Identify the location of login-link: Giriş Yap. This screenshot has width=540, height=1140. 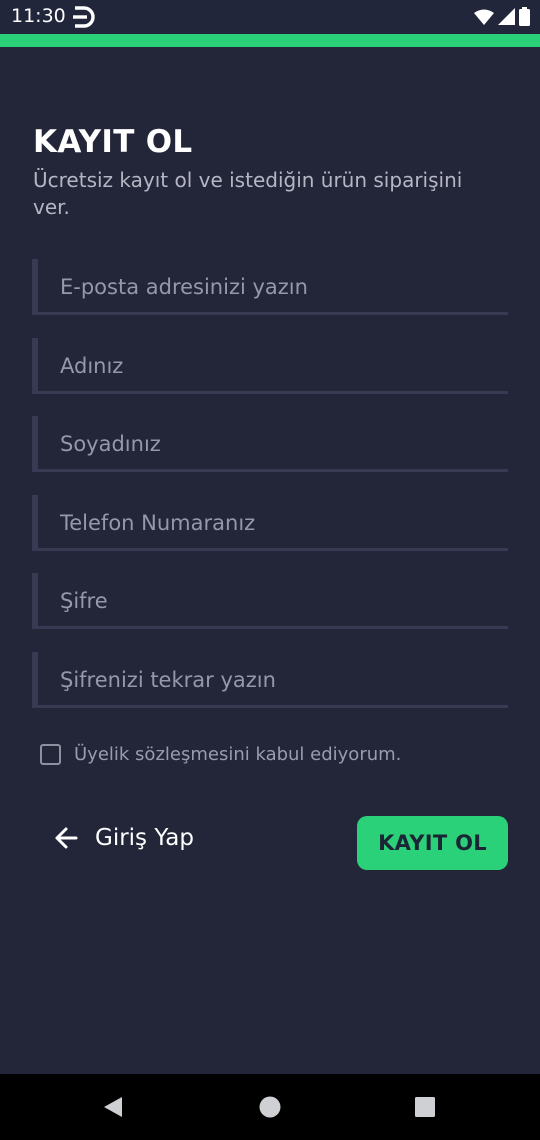
(123, 838).